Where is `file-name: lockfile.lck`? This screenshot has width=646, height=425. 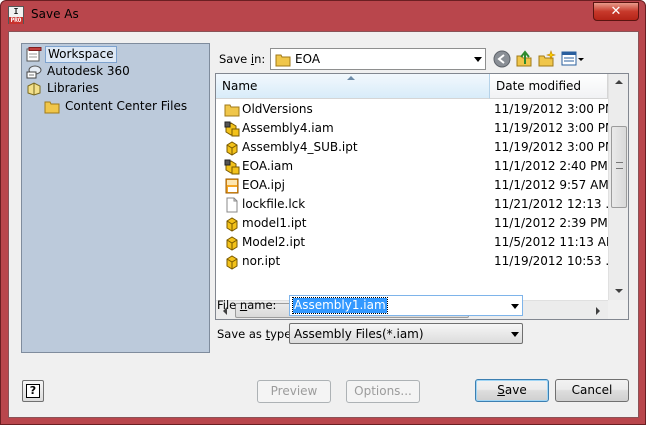
file-name: lockfile.lck is located at coordinates (274, 204).